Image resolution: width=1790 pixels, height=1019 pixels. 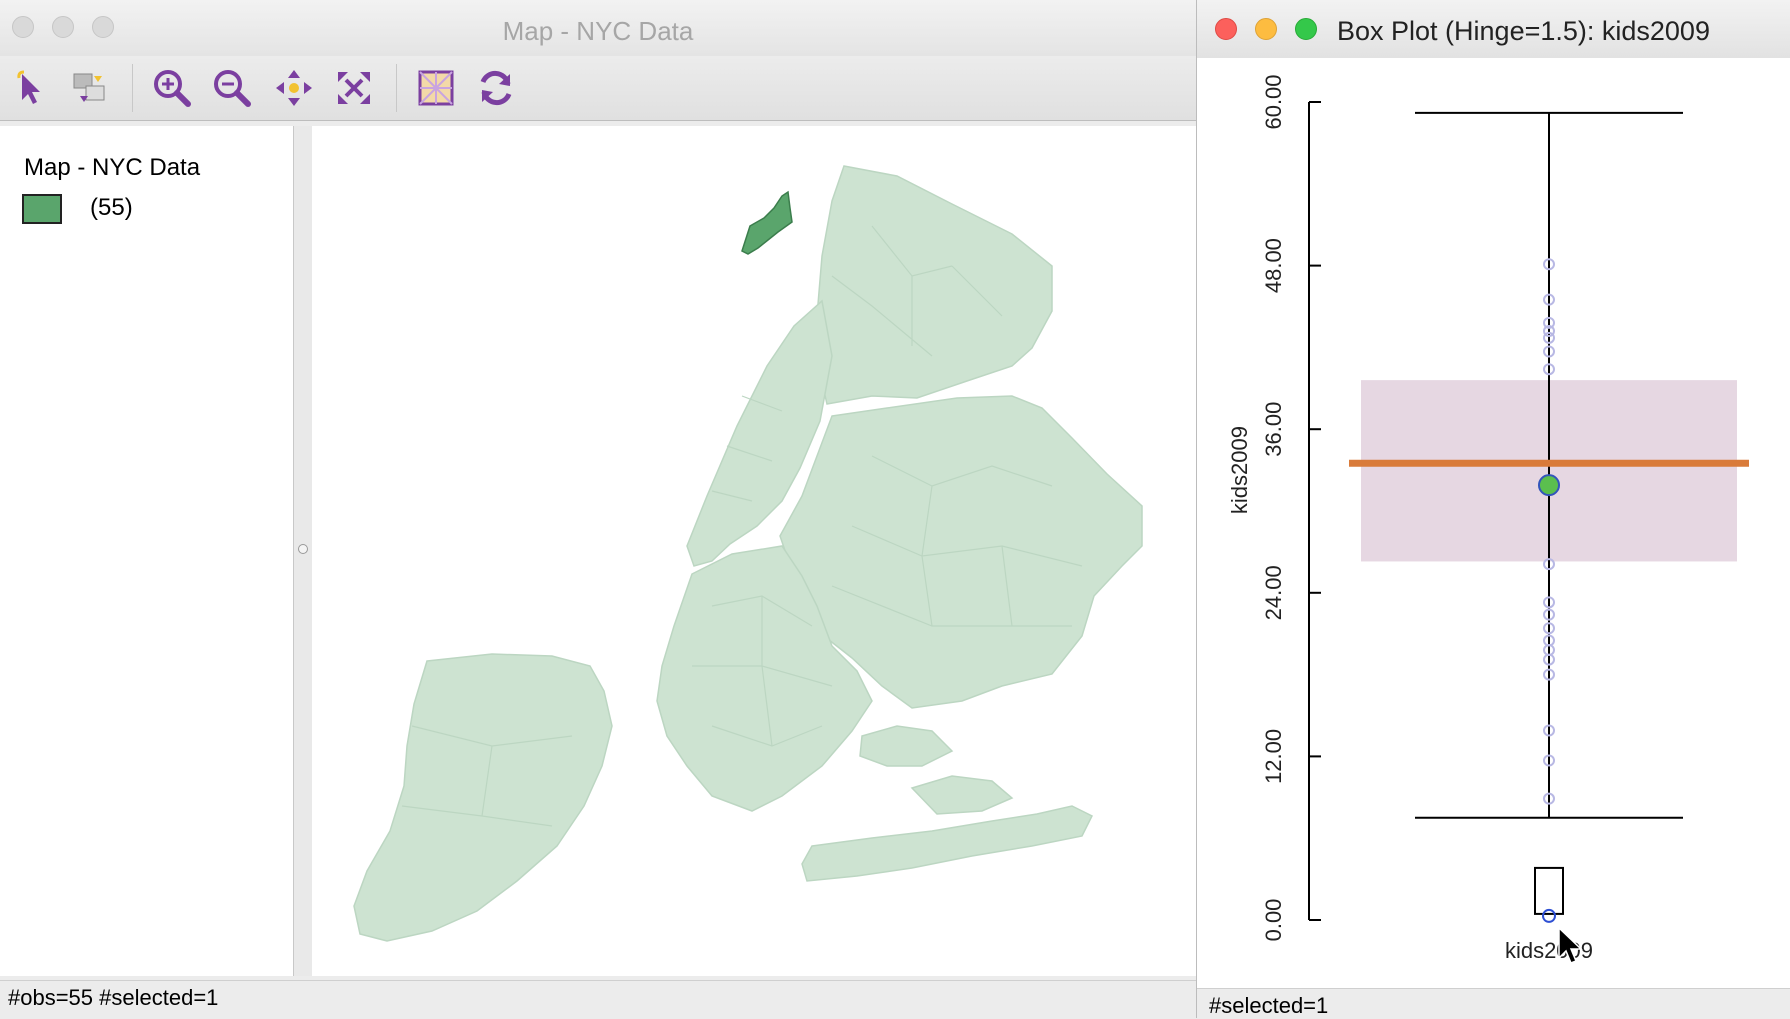 What do you see at coordinates (598, 31) in the screenshot?
I see `window-title: Map - NYC Data` at bounding box center [598, 31].